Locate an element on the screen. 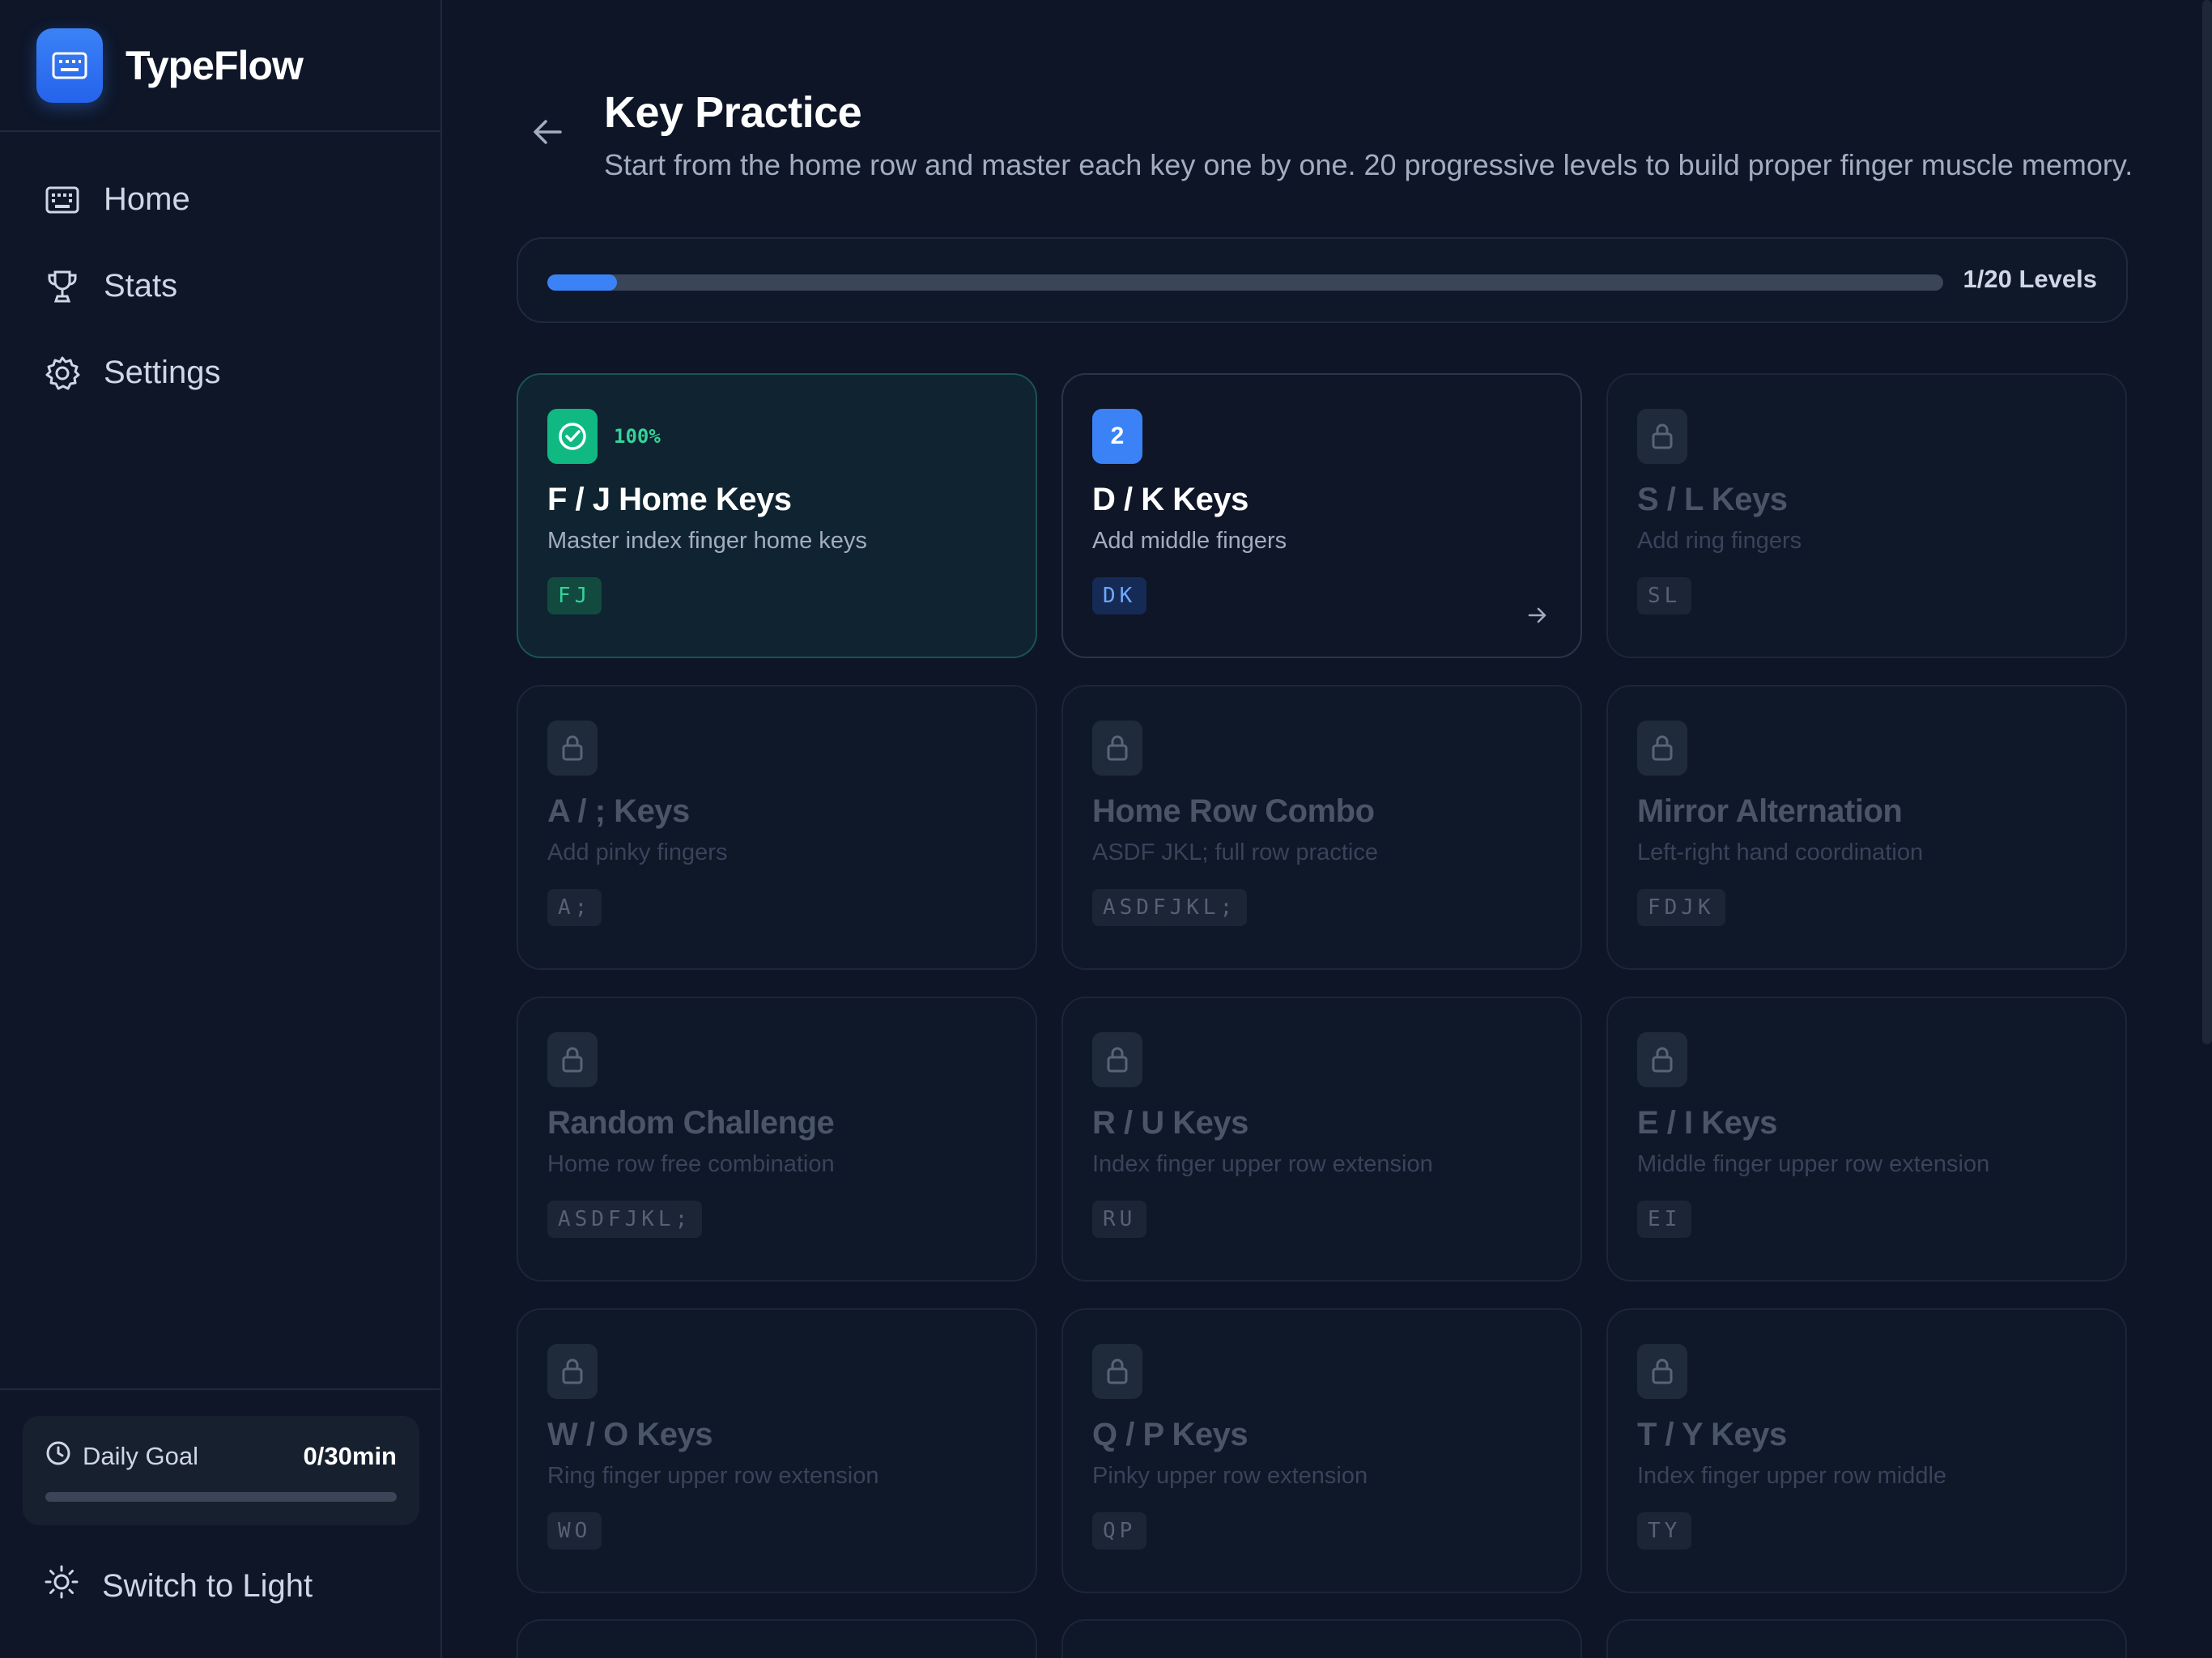  daily-goal-card: Daily Goal 0/30min is located at coordinates (221, 1470).